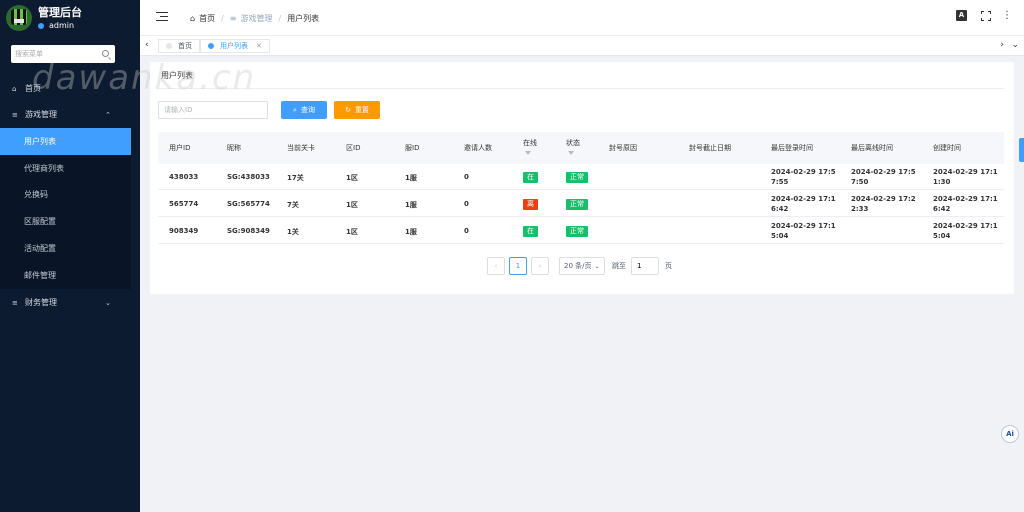 The width and height of the screenshot is (1024, 512). I want to click on sidebar-item-activity-config: 活动配置, so click(65, 248).